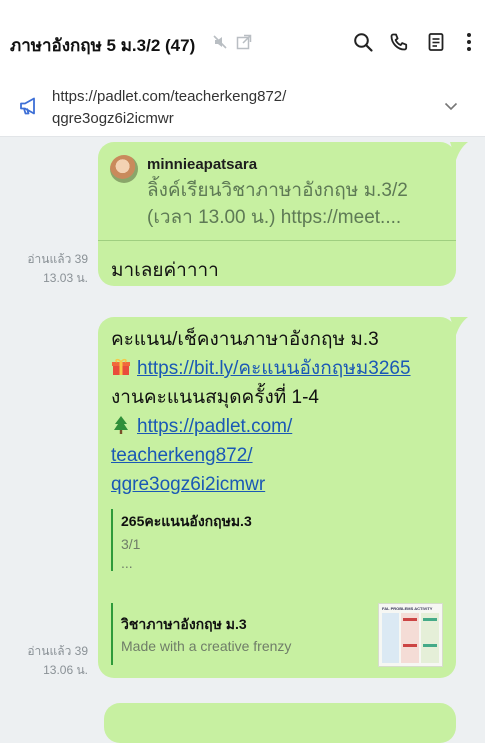 This screenshot has height=743, width=485. I want to click on gift-icon, so click(121, 366).